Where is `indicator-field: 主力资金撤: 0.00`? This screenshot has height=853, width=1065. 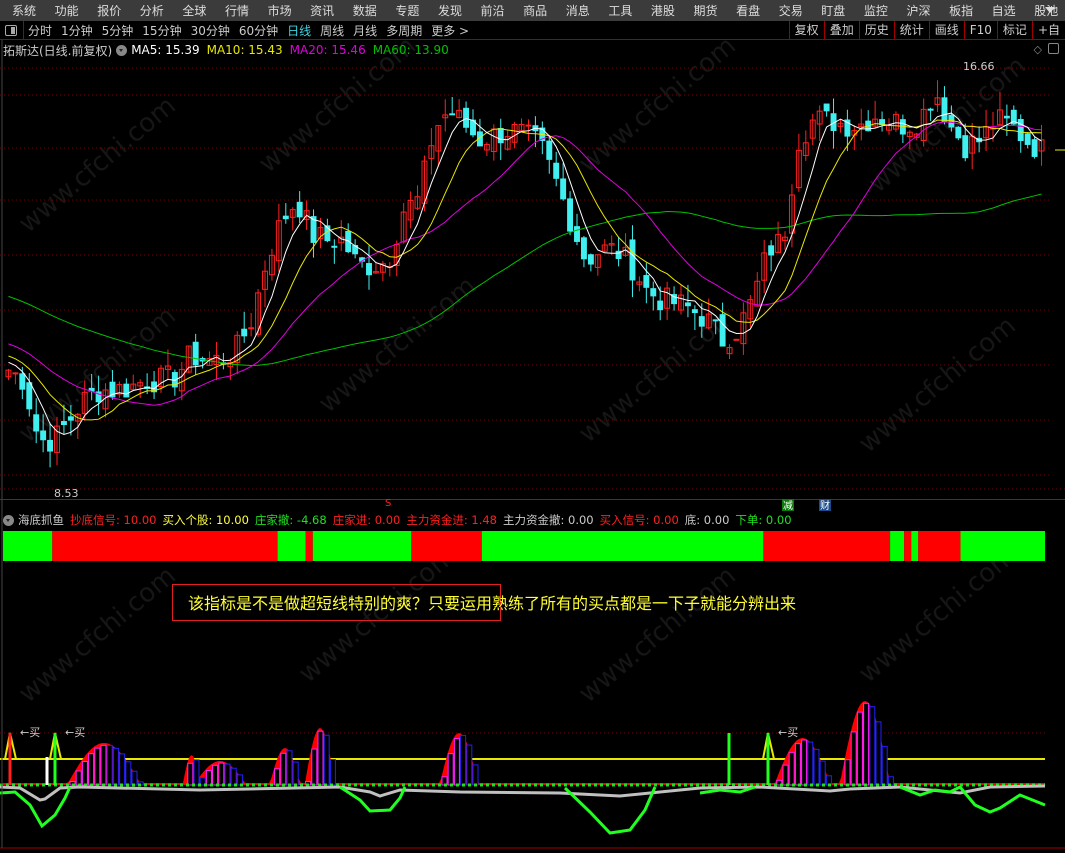 indicator-field: 主力资金撤: 0.00 is located at coordinates (548, 520).